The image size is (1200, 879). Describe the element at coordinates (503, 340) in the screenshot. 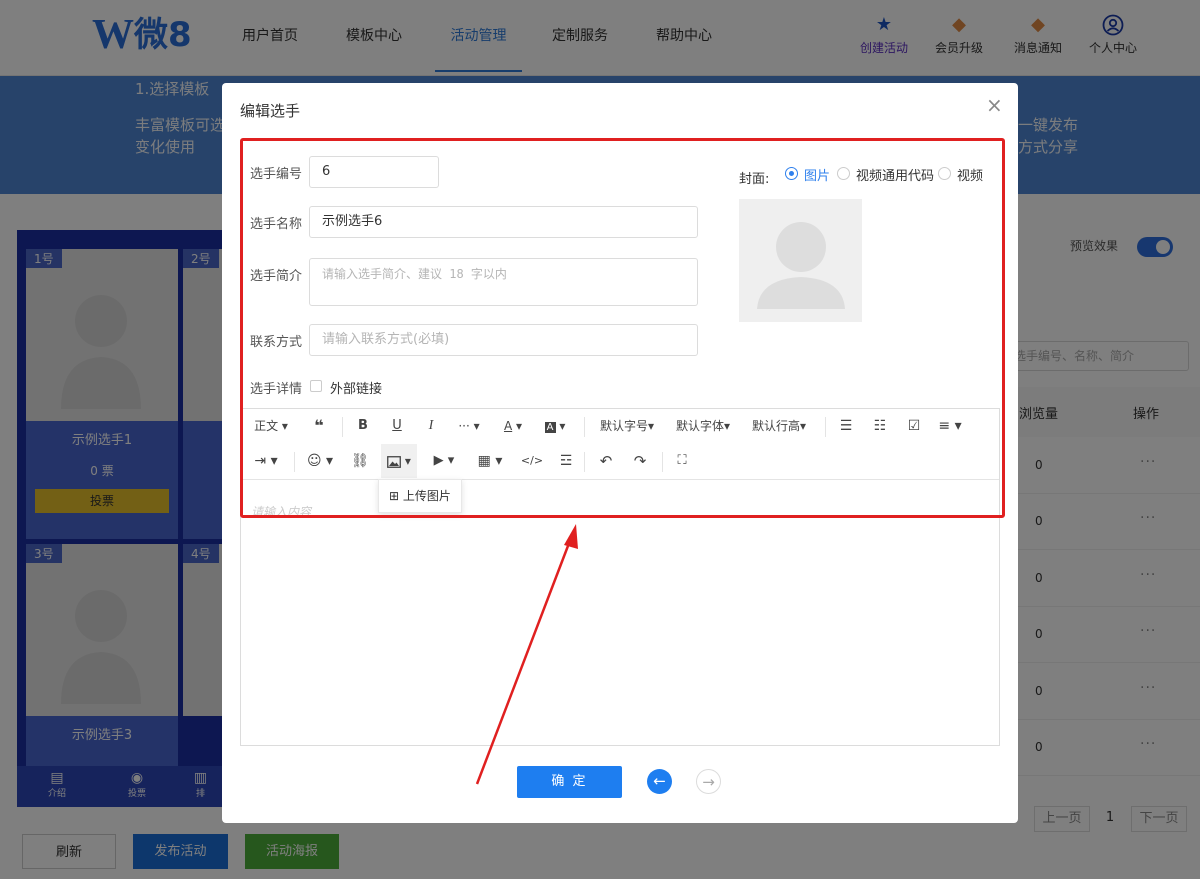

I see `contact-field: 请输入联系方式(必填)` at that location.